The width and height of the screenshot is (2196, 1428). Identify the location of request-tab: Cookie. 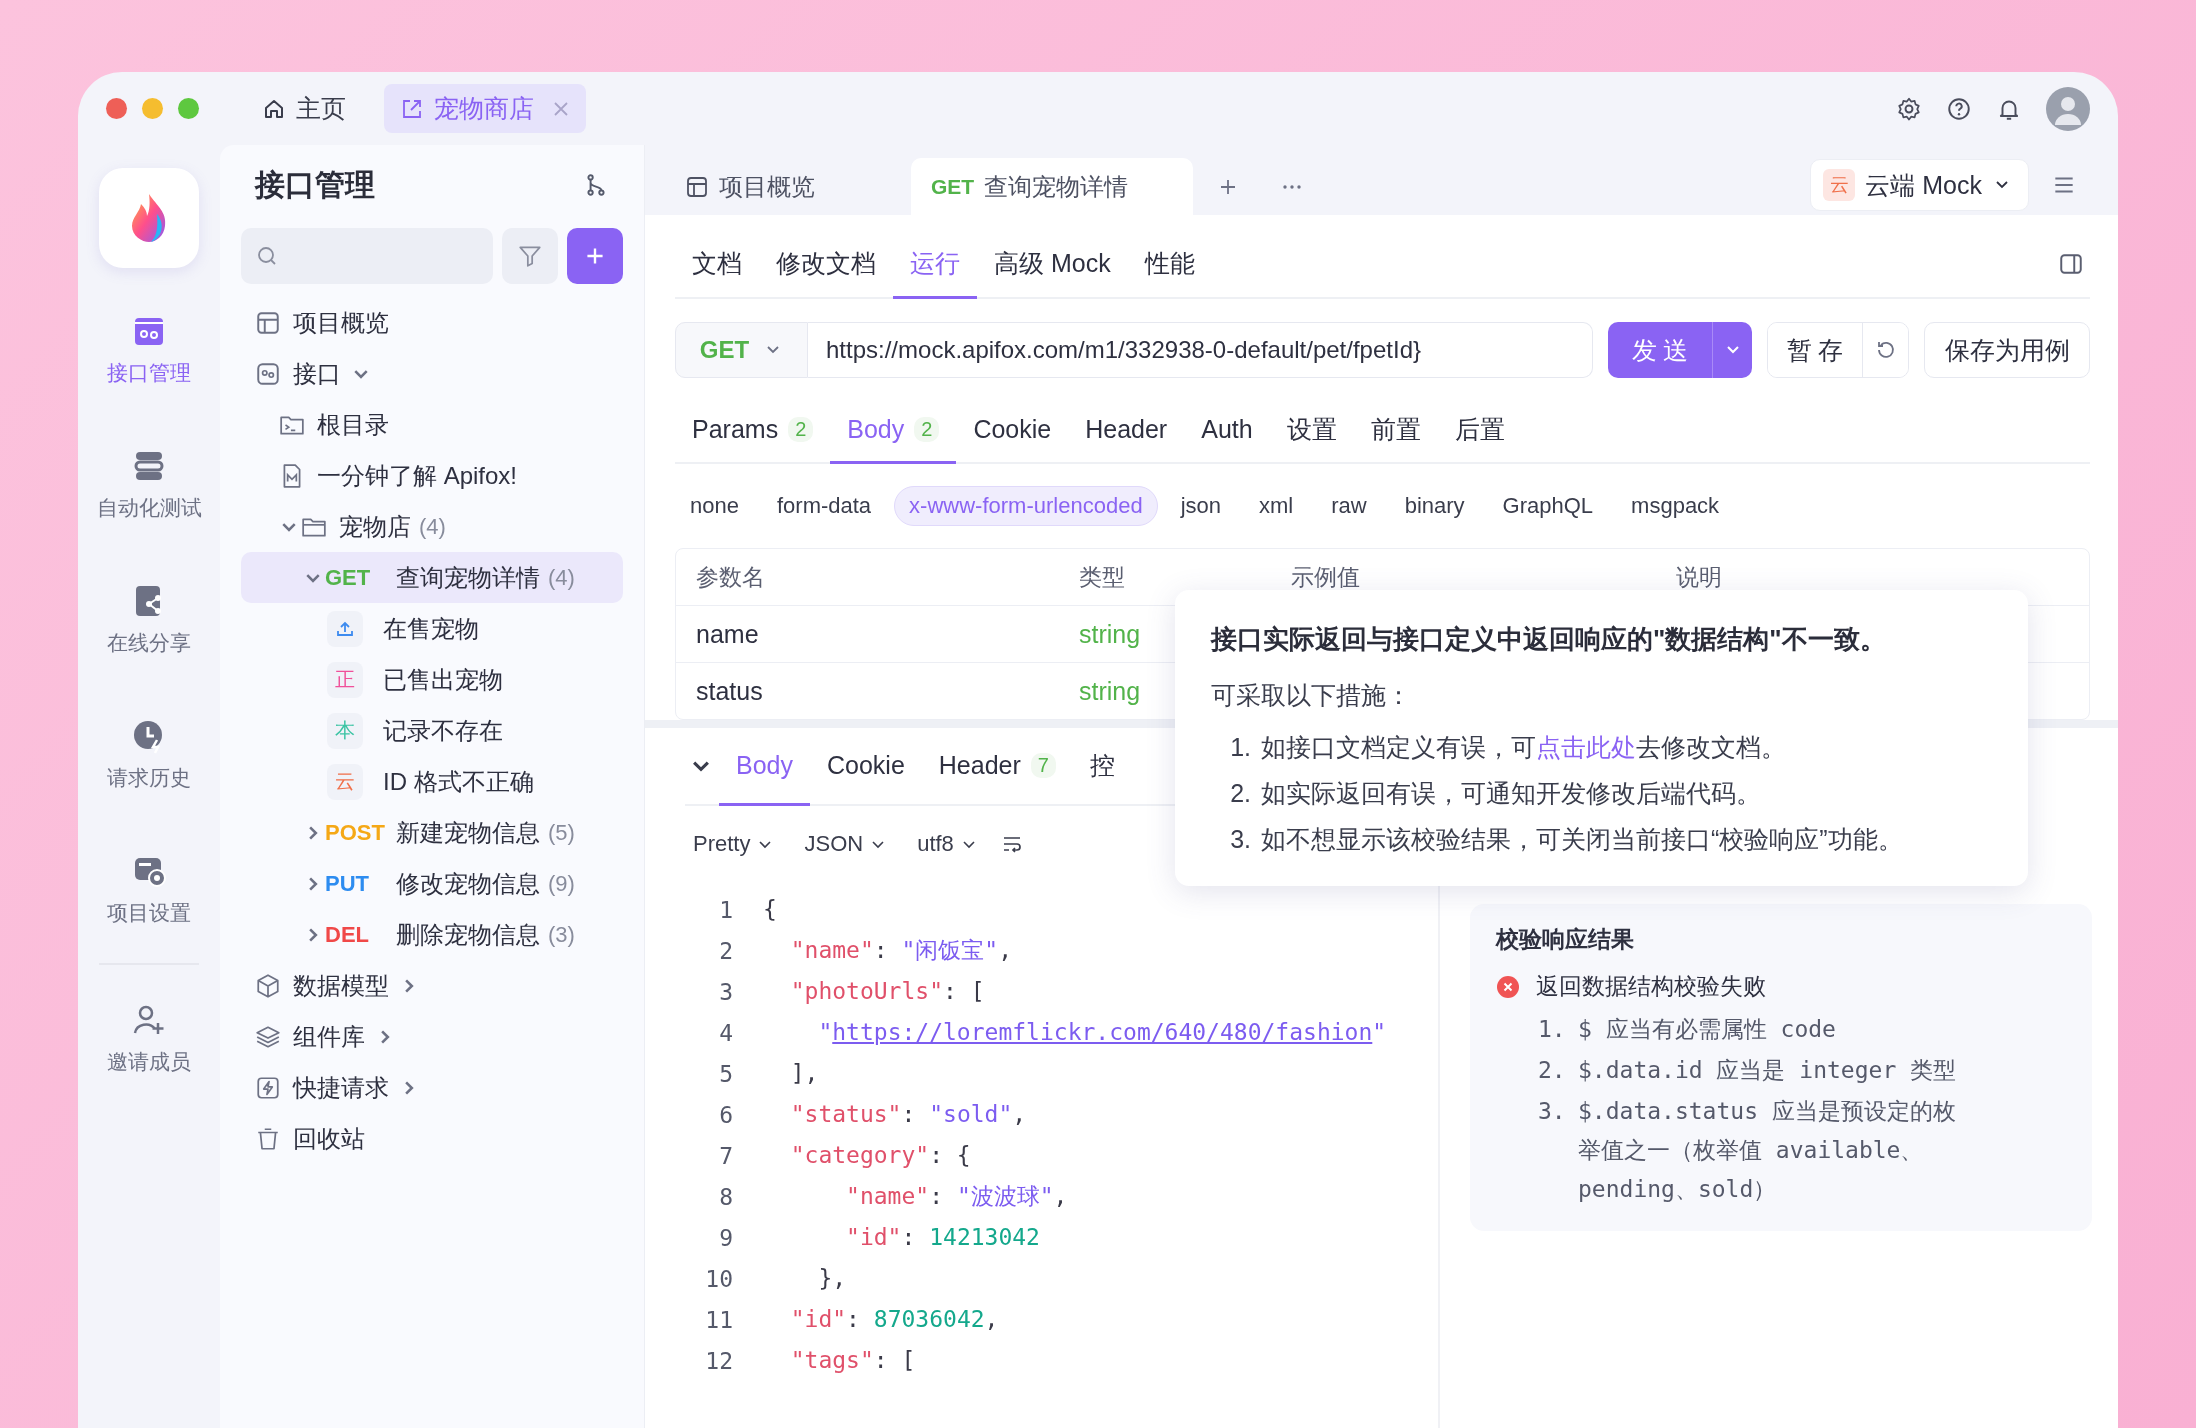
(1012, 430).